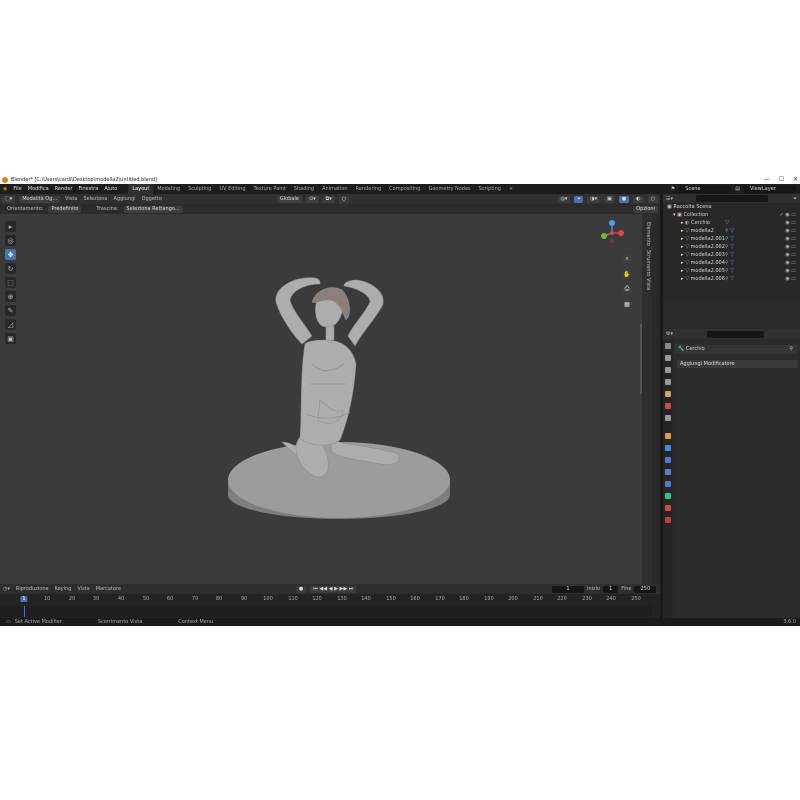 This screenshot has width=800, height=800. Describe the element at coordinates (335, 189) in the screenshot. I see `tab-animation: Animation` at that location.